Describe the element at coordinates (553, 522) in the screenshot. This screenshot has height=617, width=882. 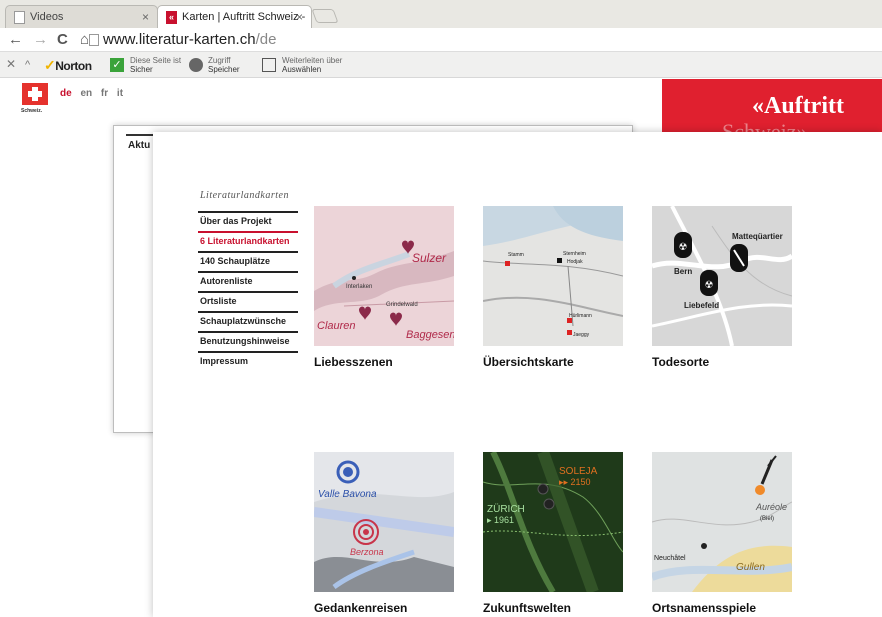
I see `map-thumbnail-zukunftswelten: SOLEJA ▸▸ 2150 ZÜRICH ▸ 1961` at that location.